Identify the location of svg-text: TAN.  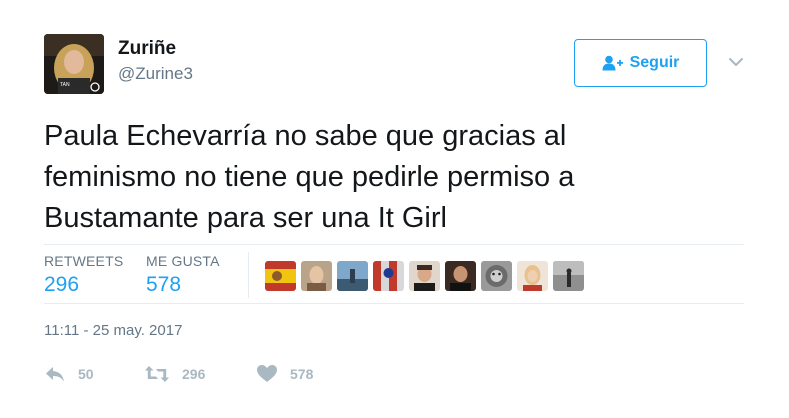
(65, 85).